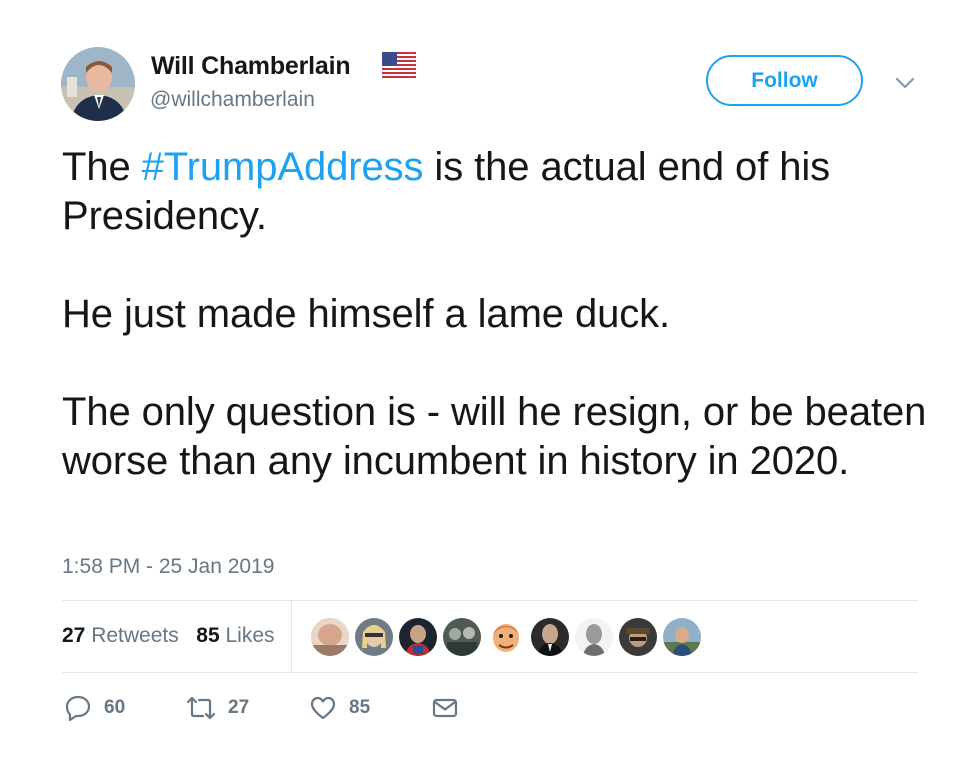  What do you see at coordinates (366, 314) in the screenshot?
I see `tweet-paragraph-2: He just made himself a lame duck.` at bounding box center [366, 314].